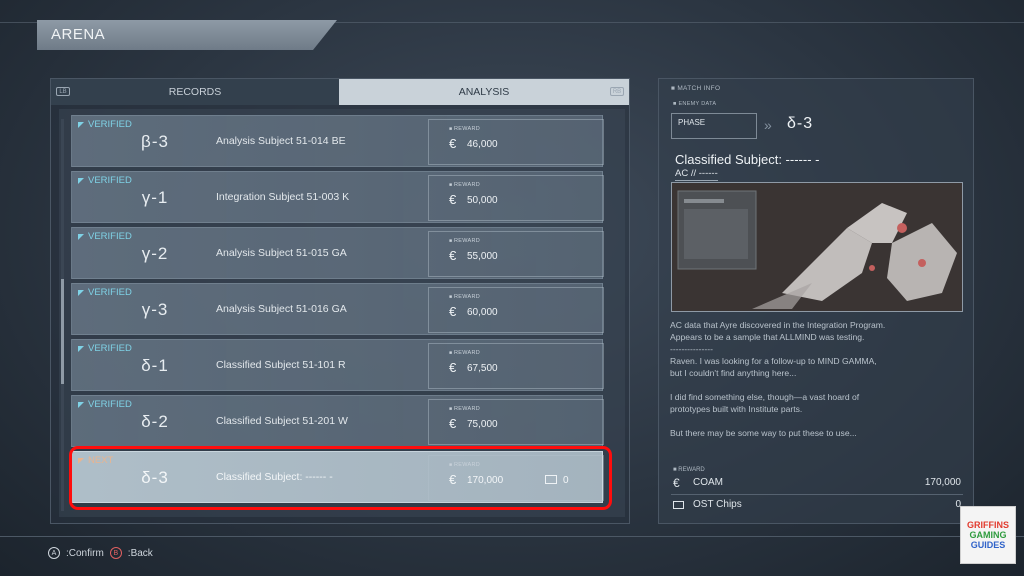 The image size is (1024, 576). Describe the element at coordinates (816, 506) in the screenshot. I see `ost-chips-row: OST Chips 0` at that location.